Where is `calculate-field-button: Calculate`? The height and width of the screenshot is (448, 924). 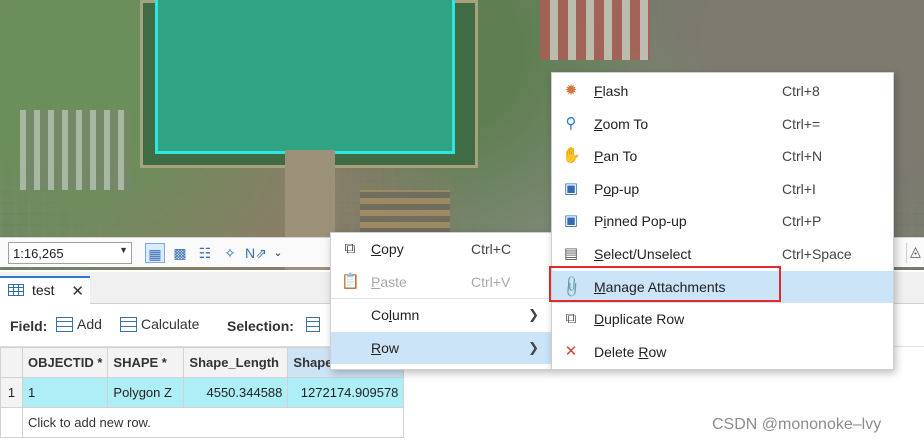
calculate-field-button: Calculate is located at coordinates (159, 324).